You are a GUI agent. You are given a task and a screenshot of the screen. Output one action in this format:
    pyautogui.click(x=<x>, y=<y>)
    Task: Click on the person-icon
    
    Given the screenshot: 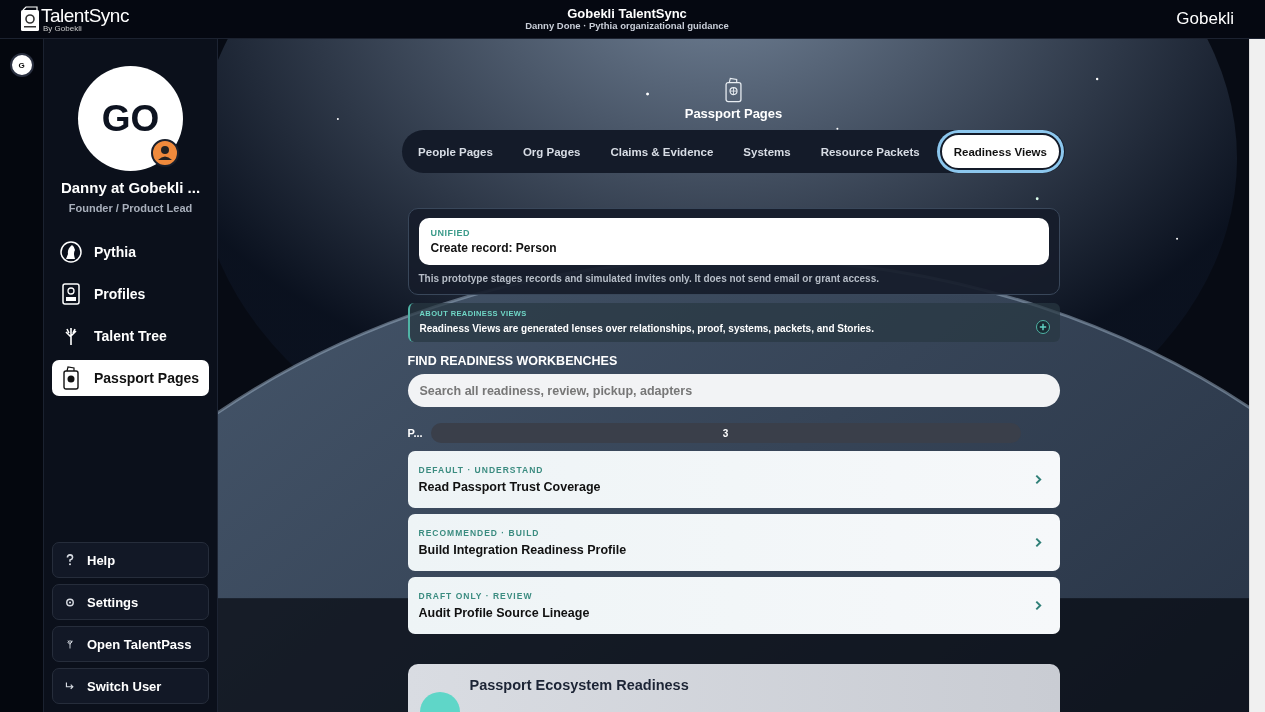 What is the action you would take?
    pyautogui.click(x=165, y=153)
    